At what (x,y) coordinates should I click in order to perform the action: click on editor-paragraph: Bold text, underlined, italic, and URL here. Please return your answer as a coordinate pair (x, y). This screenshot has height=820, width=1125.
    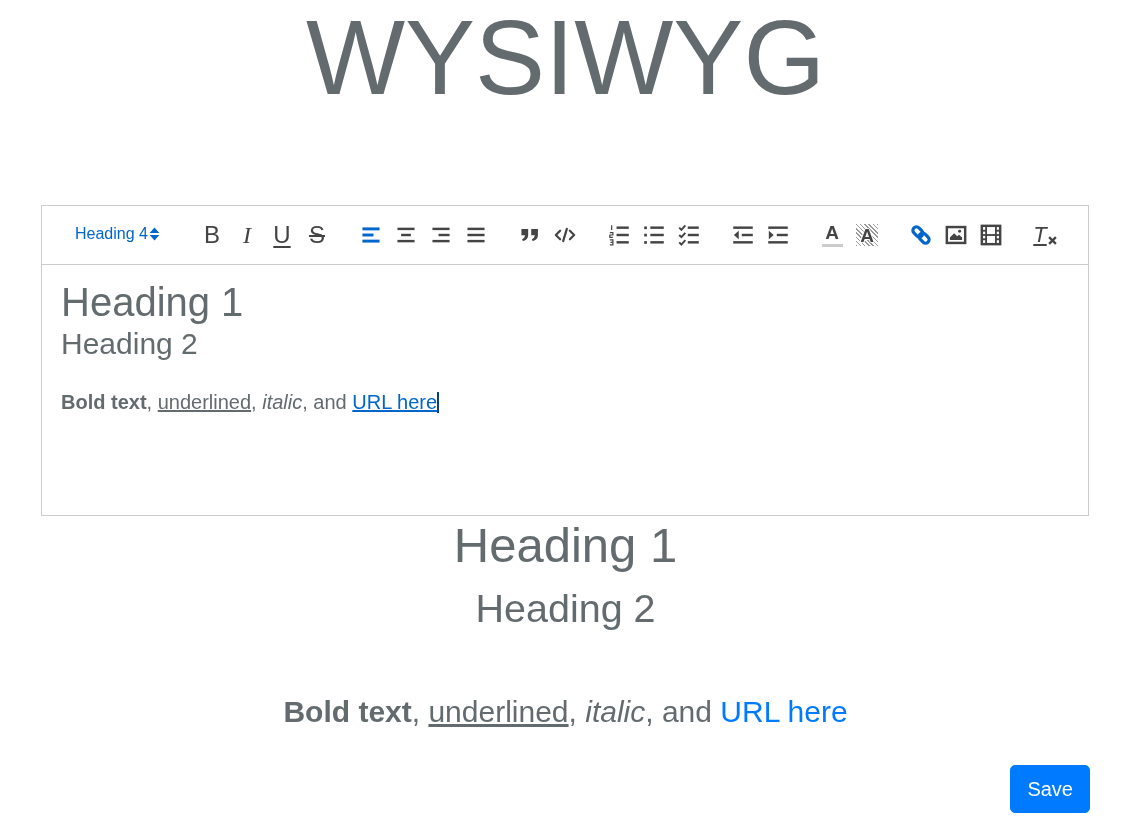
    Looking at the image, I should click on (250, 402).